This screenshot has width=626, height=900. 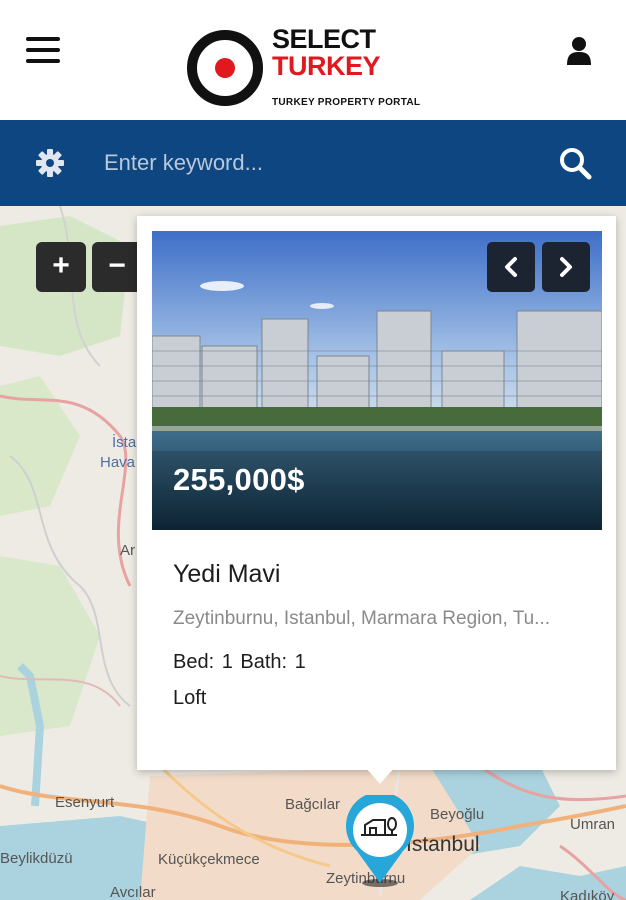 What do you see at coordinates (226, 574) in the screenshot?
I see `listing-title: Yedi Mavi` at bounding box center [226, 574].